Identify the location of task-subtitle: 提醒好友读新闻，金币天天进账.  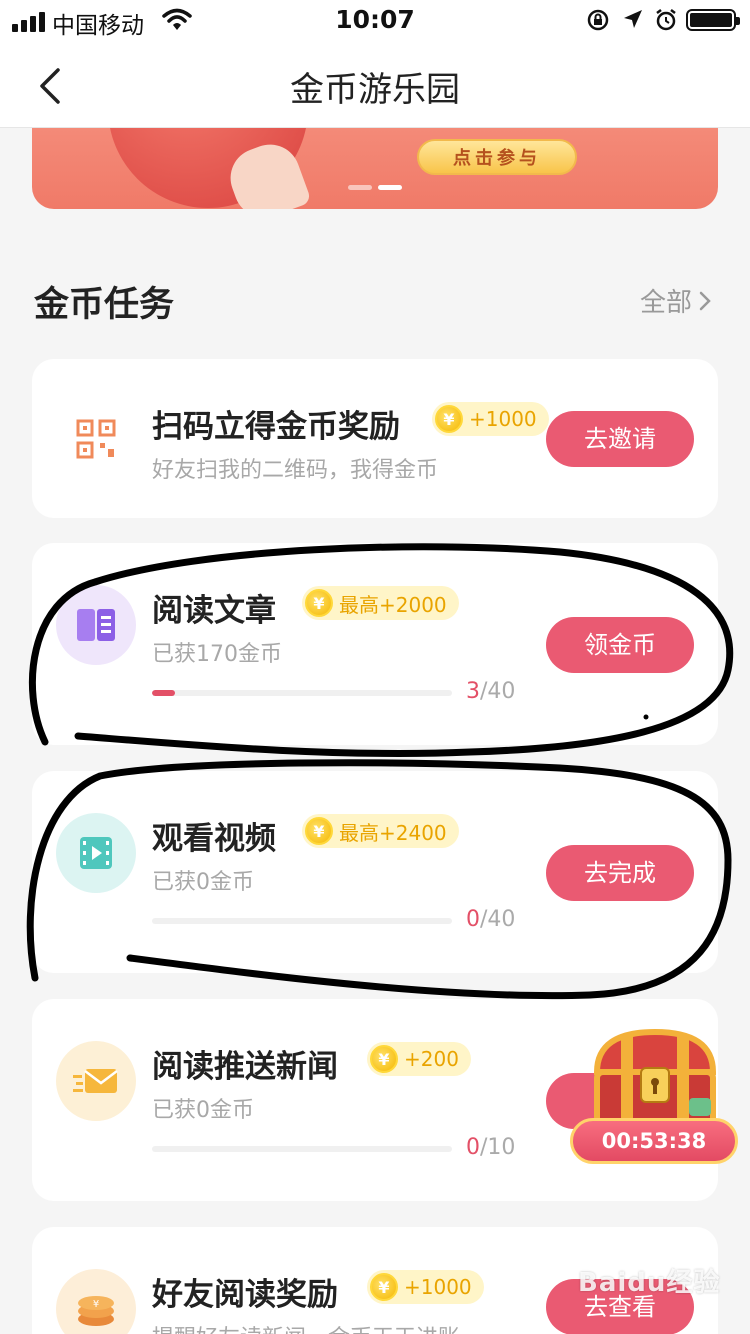
(306, 1327).